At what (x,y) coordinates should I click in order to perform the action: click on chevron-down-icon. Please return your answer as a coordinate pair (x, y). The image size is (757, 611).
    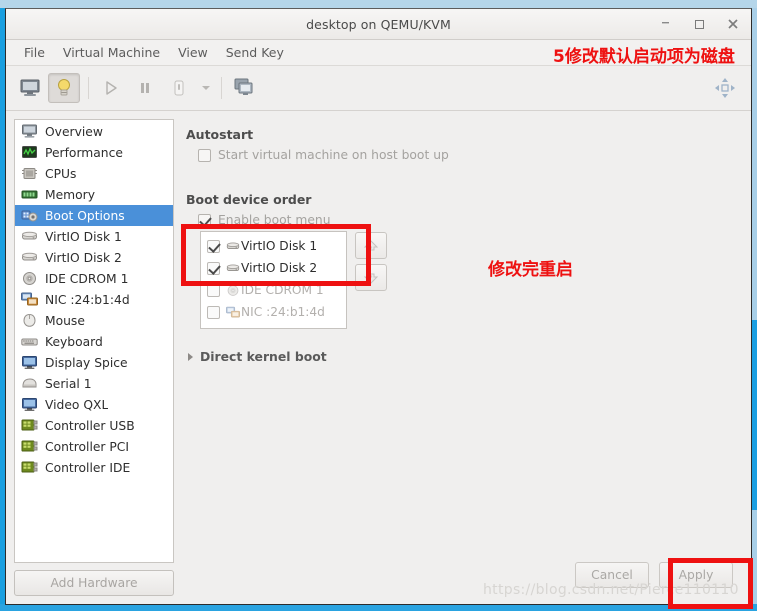
    Looking at the image, I should click on (206, 88).